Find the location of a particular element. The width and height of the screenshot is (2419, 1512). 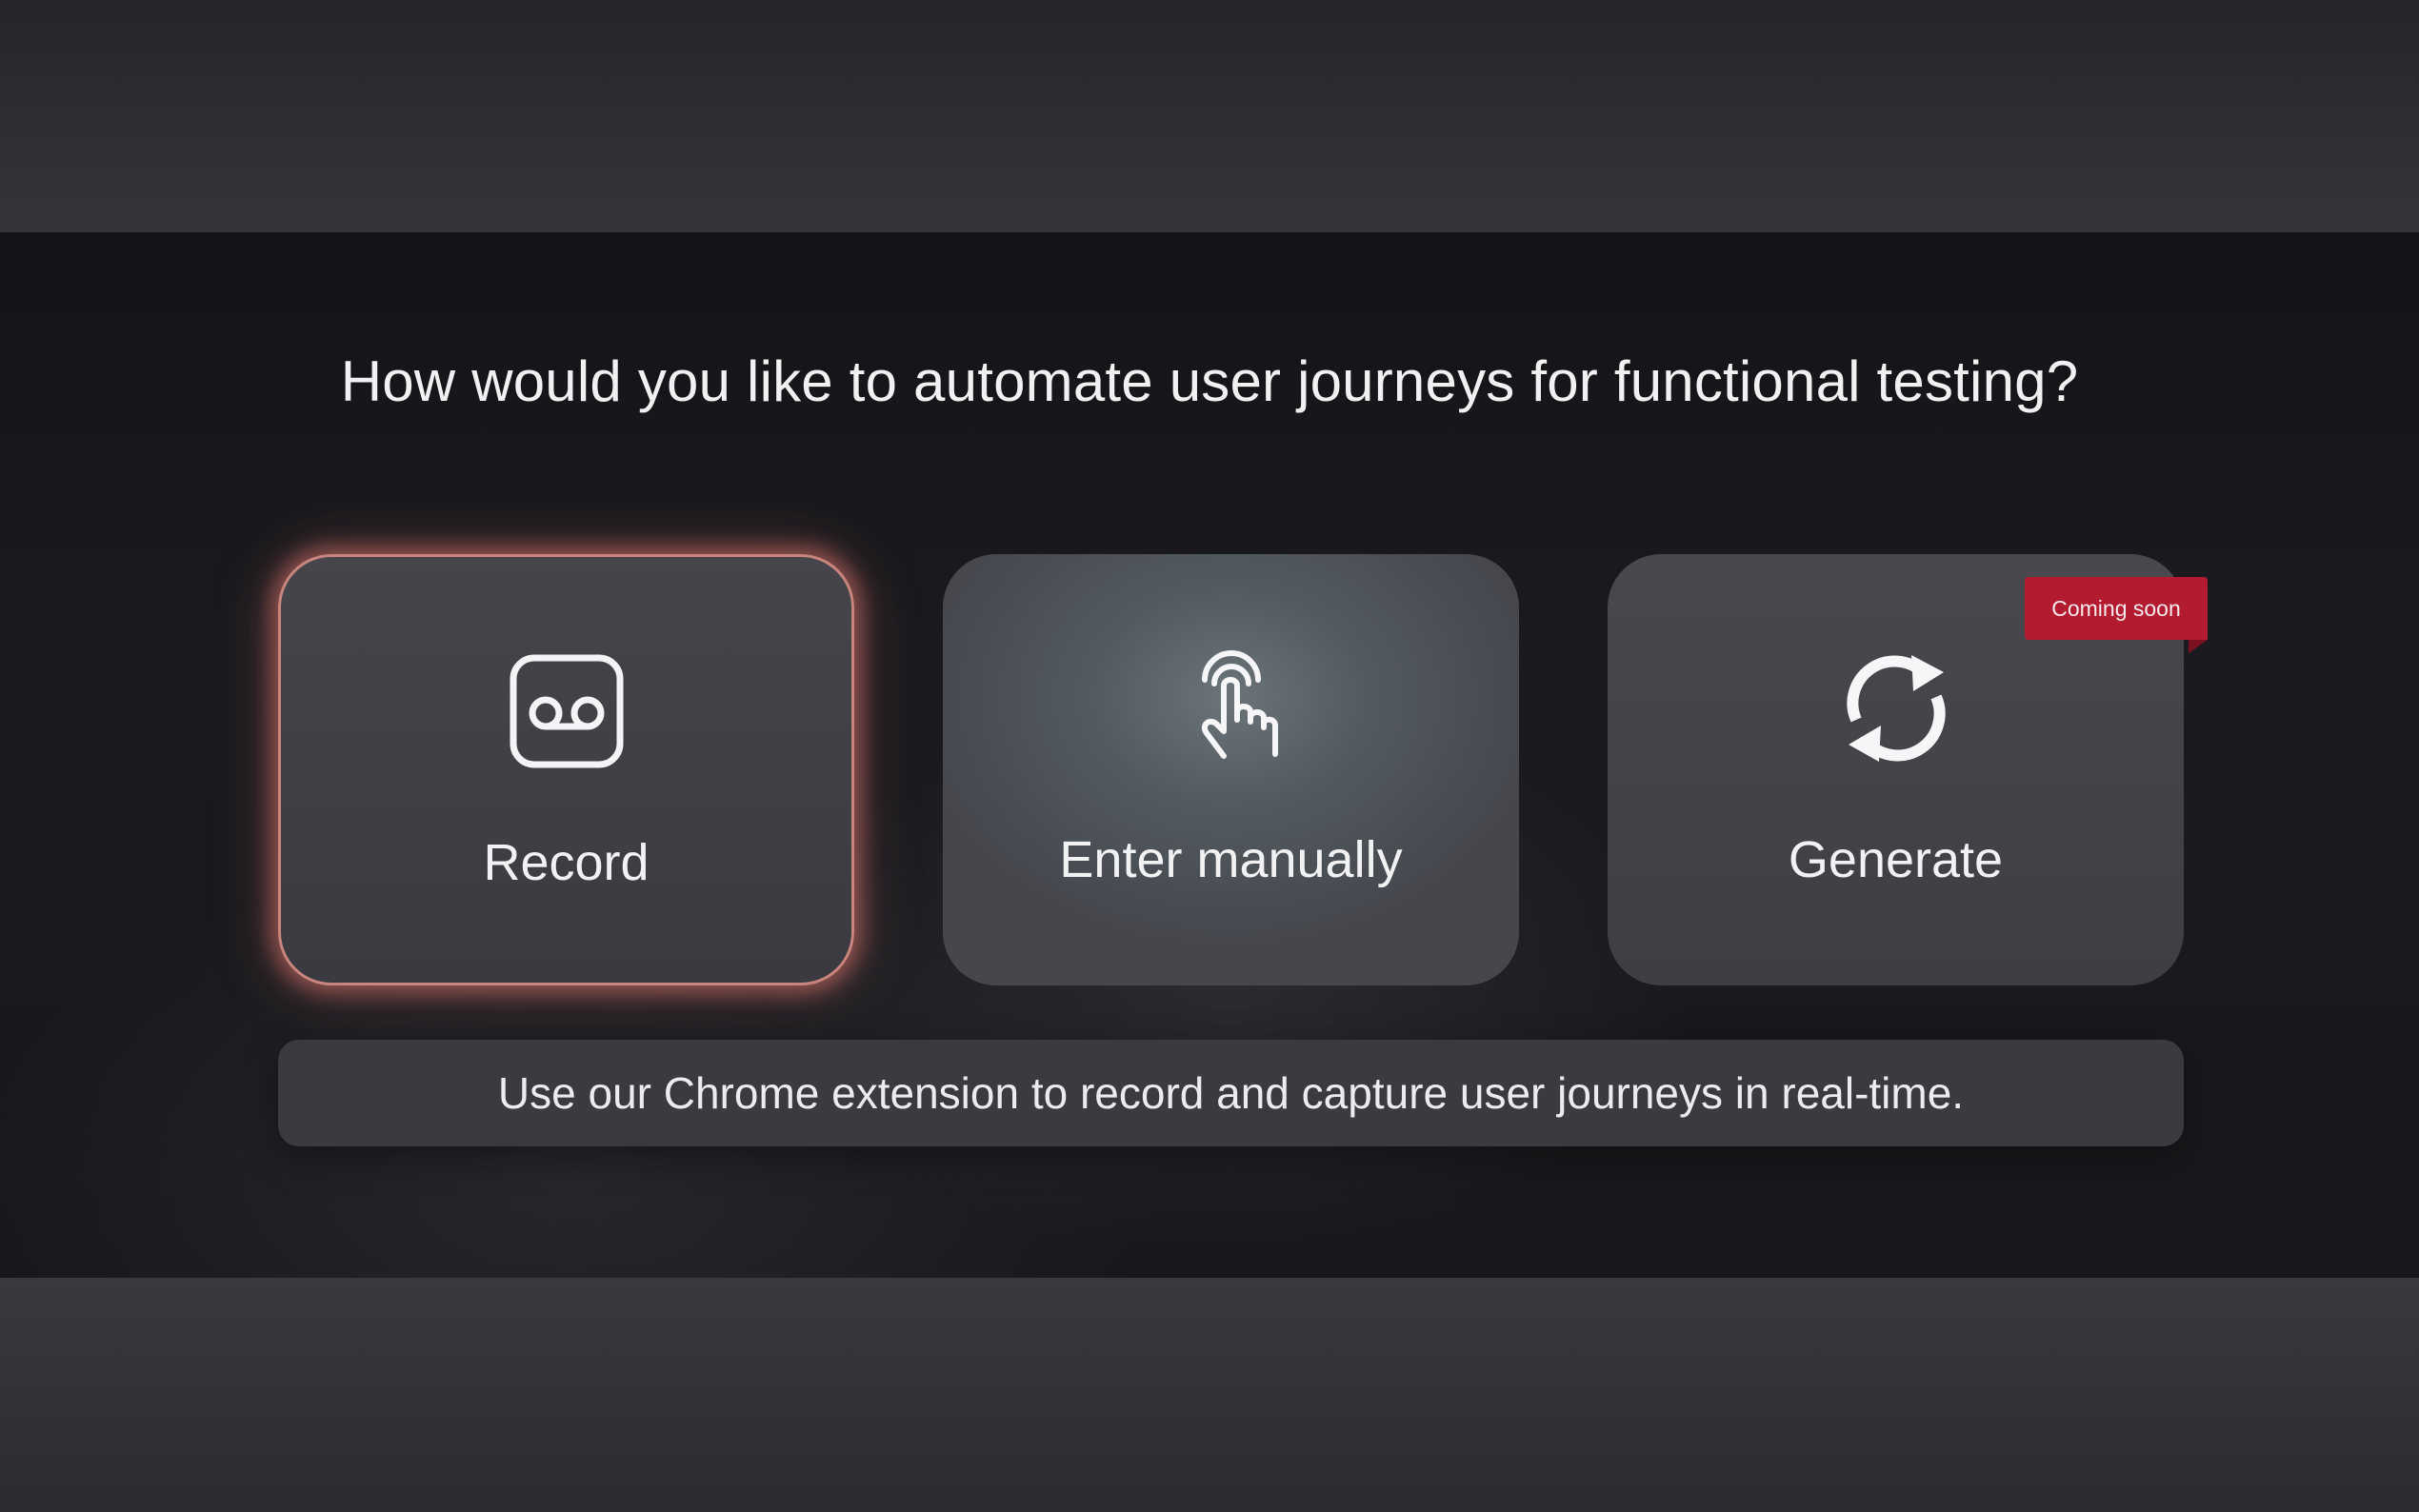

tap-hand-icon is located at coordinates (1239, 704).